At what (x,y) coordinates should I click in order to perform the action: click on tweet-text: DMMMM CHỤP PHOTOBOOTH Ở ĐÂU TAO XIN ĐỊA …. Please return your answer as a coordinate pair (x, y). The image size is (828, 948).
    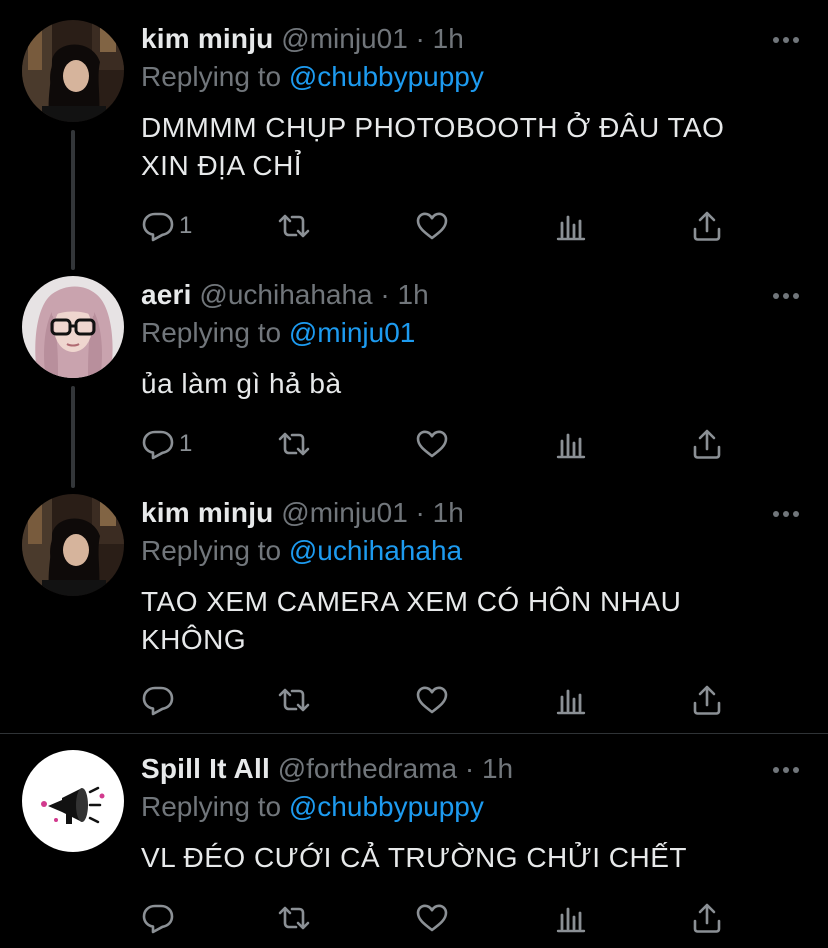
    Looking at the image, I should click on (471, 147).